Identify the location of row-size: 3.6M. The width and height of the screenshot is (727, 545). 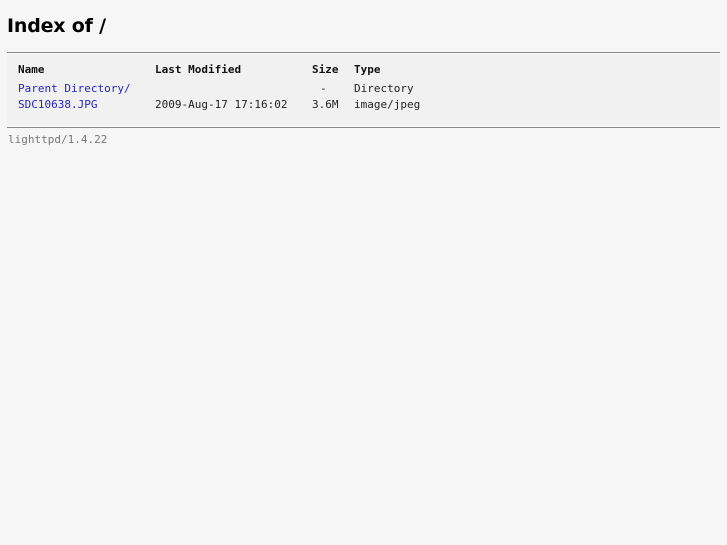
(325, 104).